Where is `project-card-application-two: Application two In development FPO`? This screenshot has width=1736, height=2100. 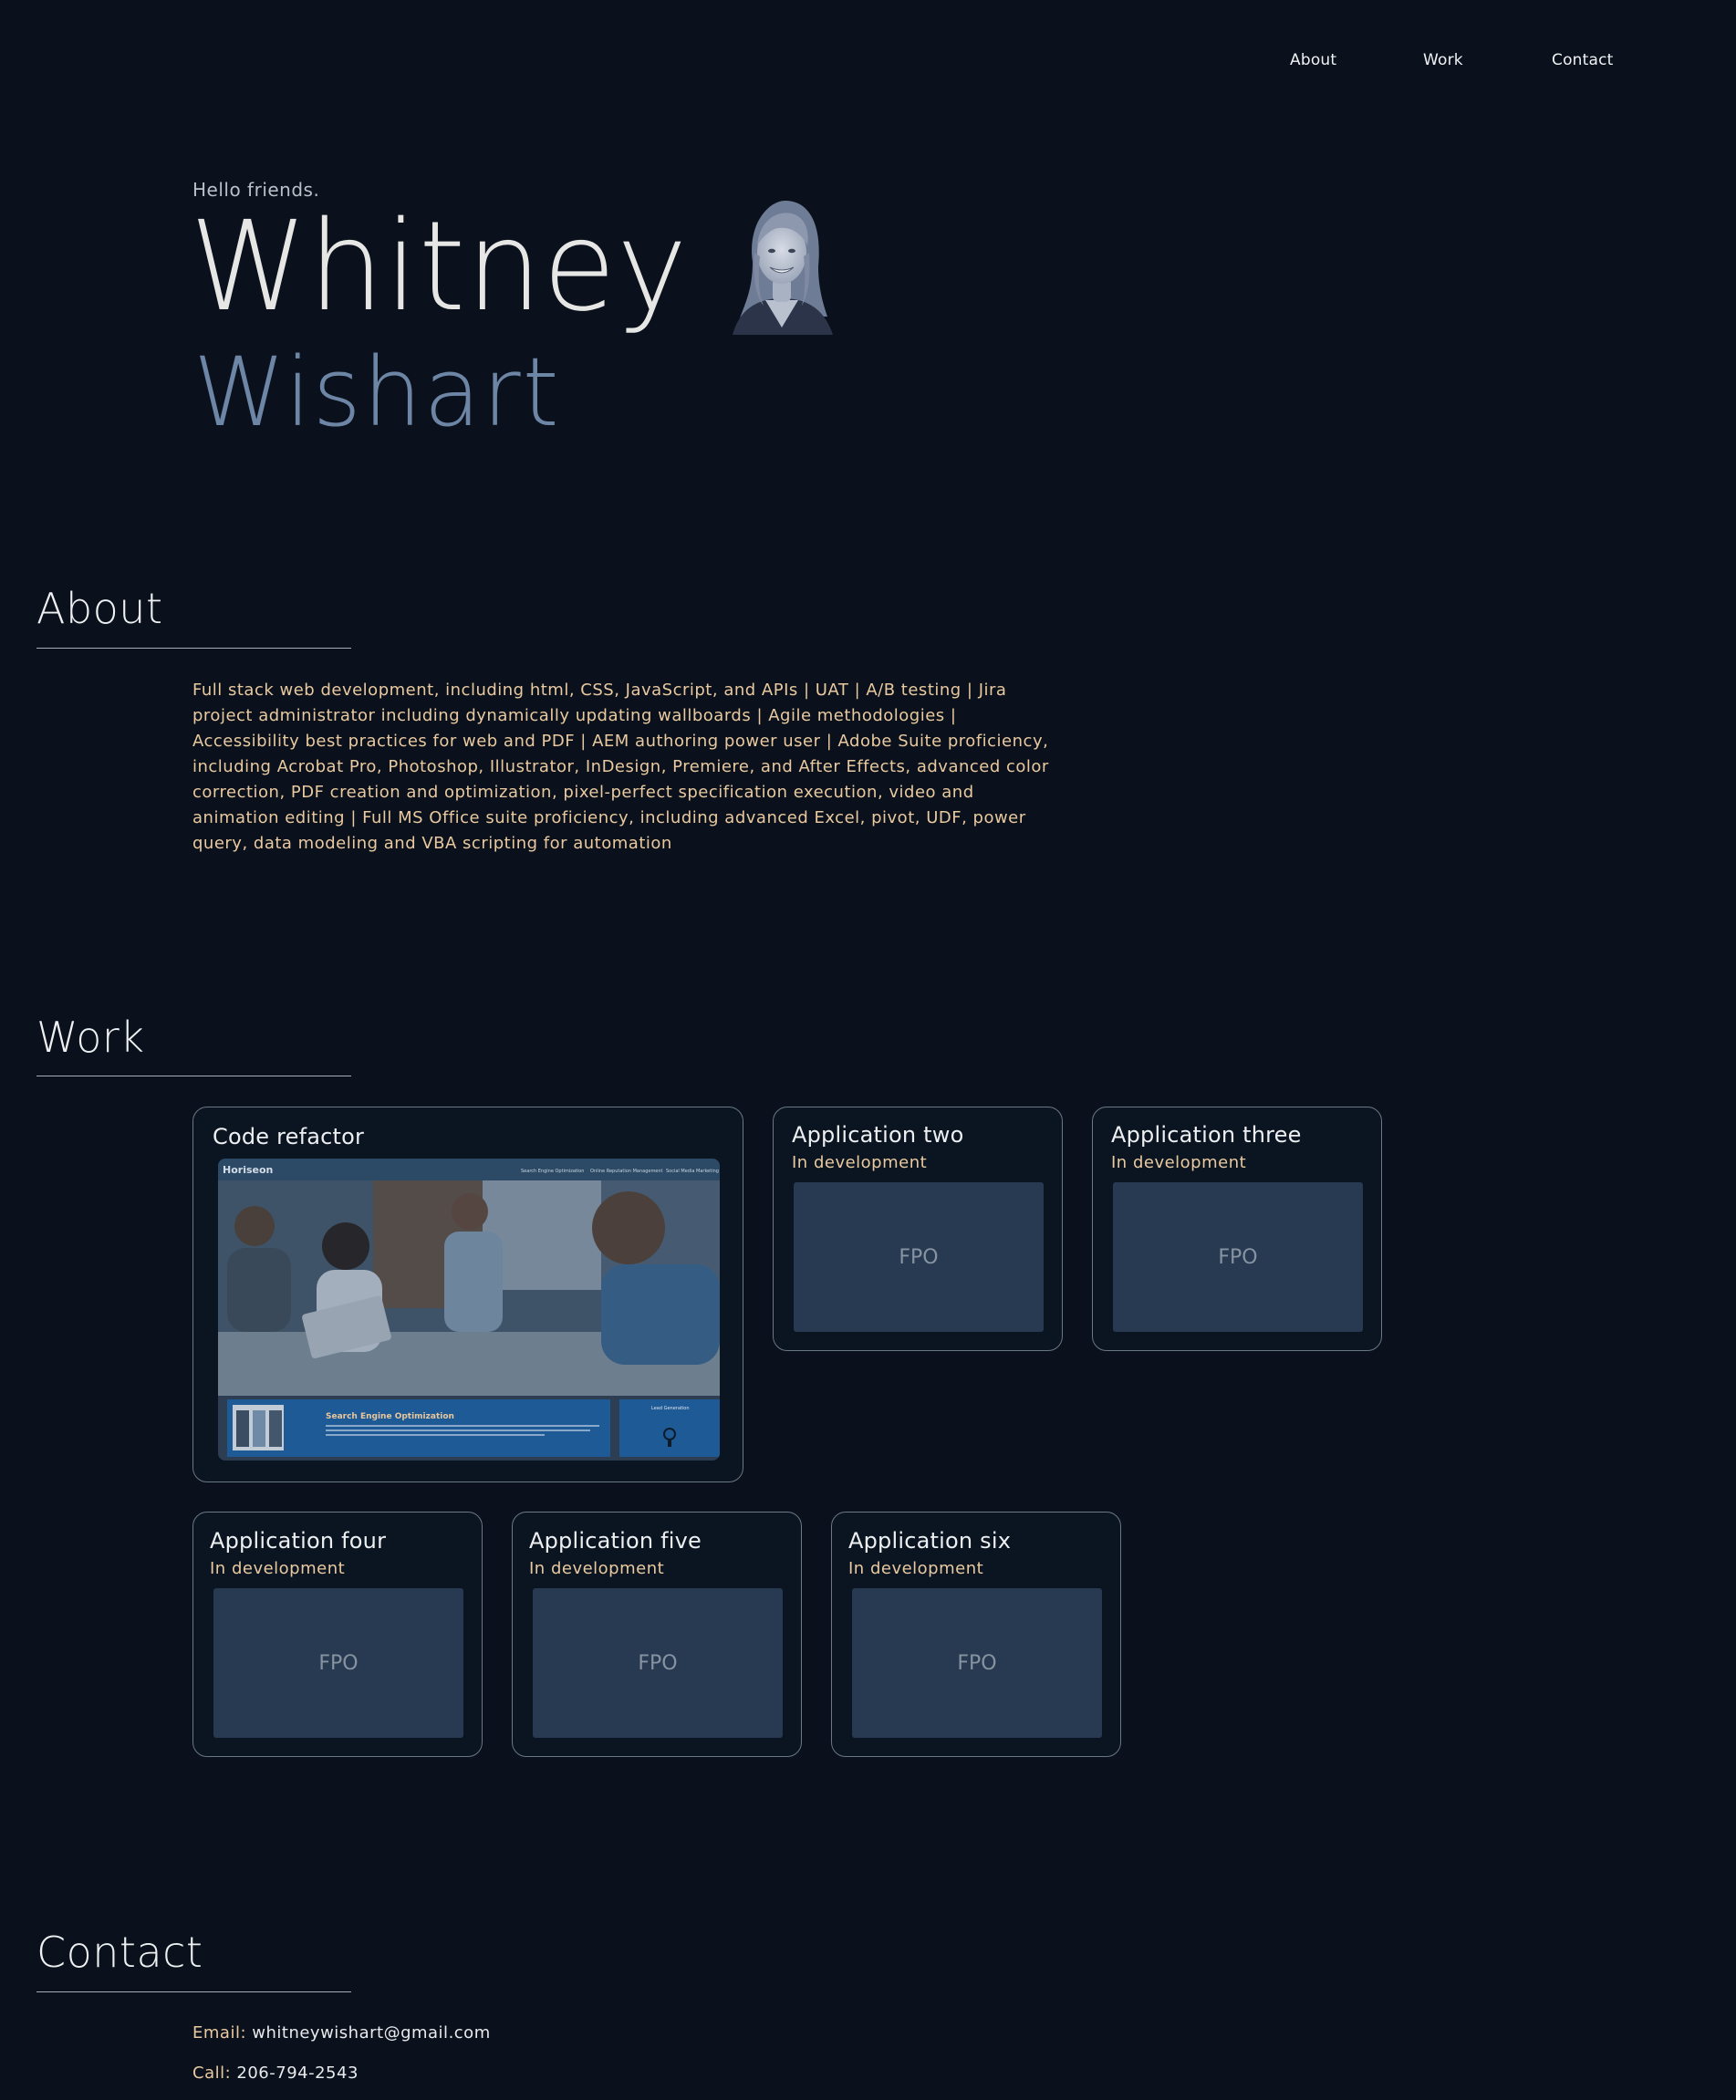
project-card-application-two: Application two In development FPO is located at coordinates (918, 1229).